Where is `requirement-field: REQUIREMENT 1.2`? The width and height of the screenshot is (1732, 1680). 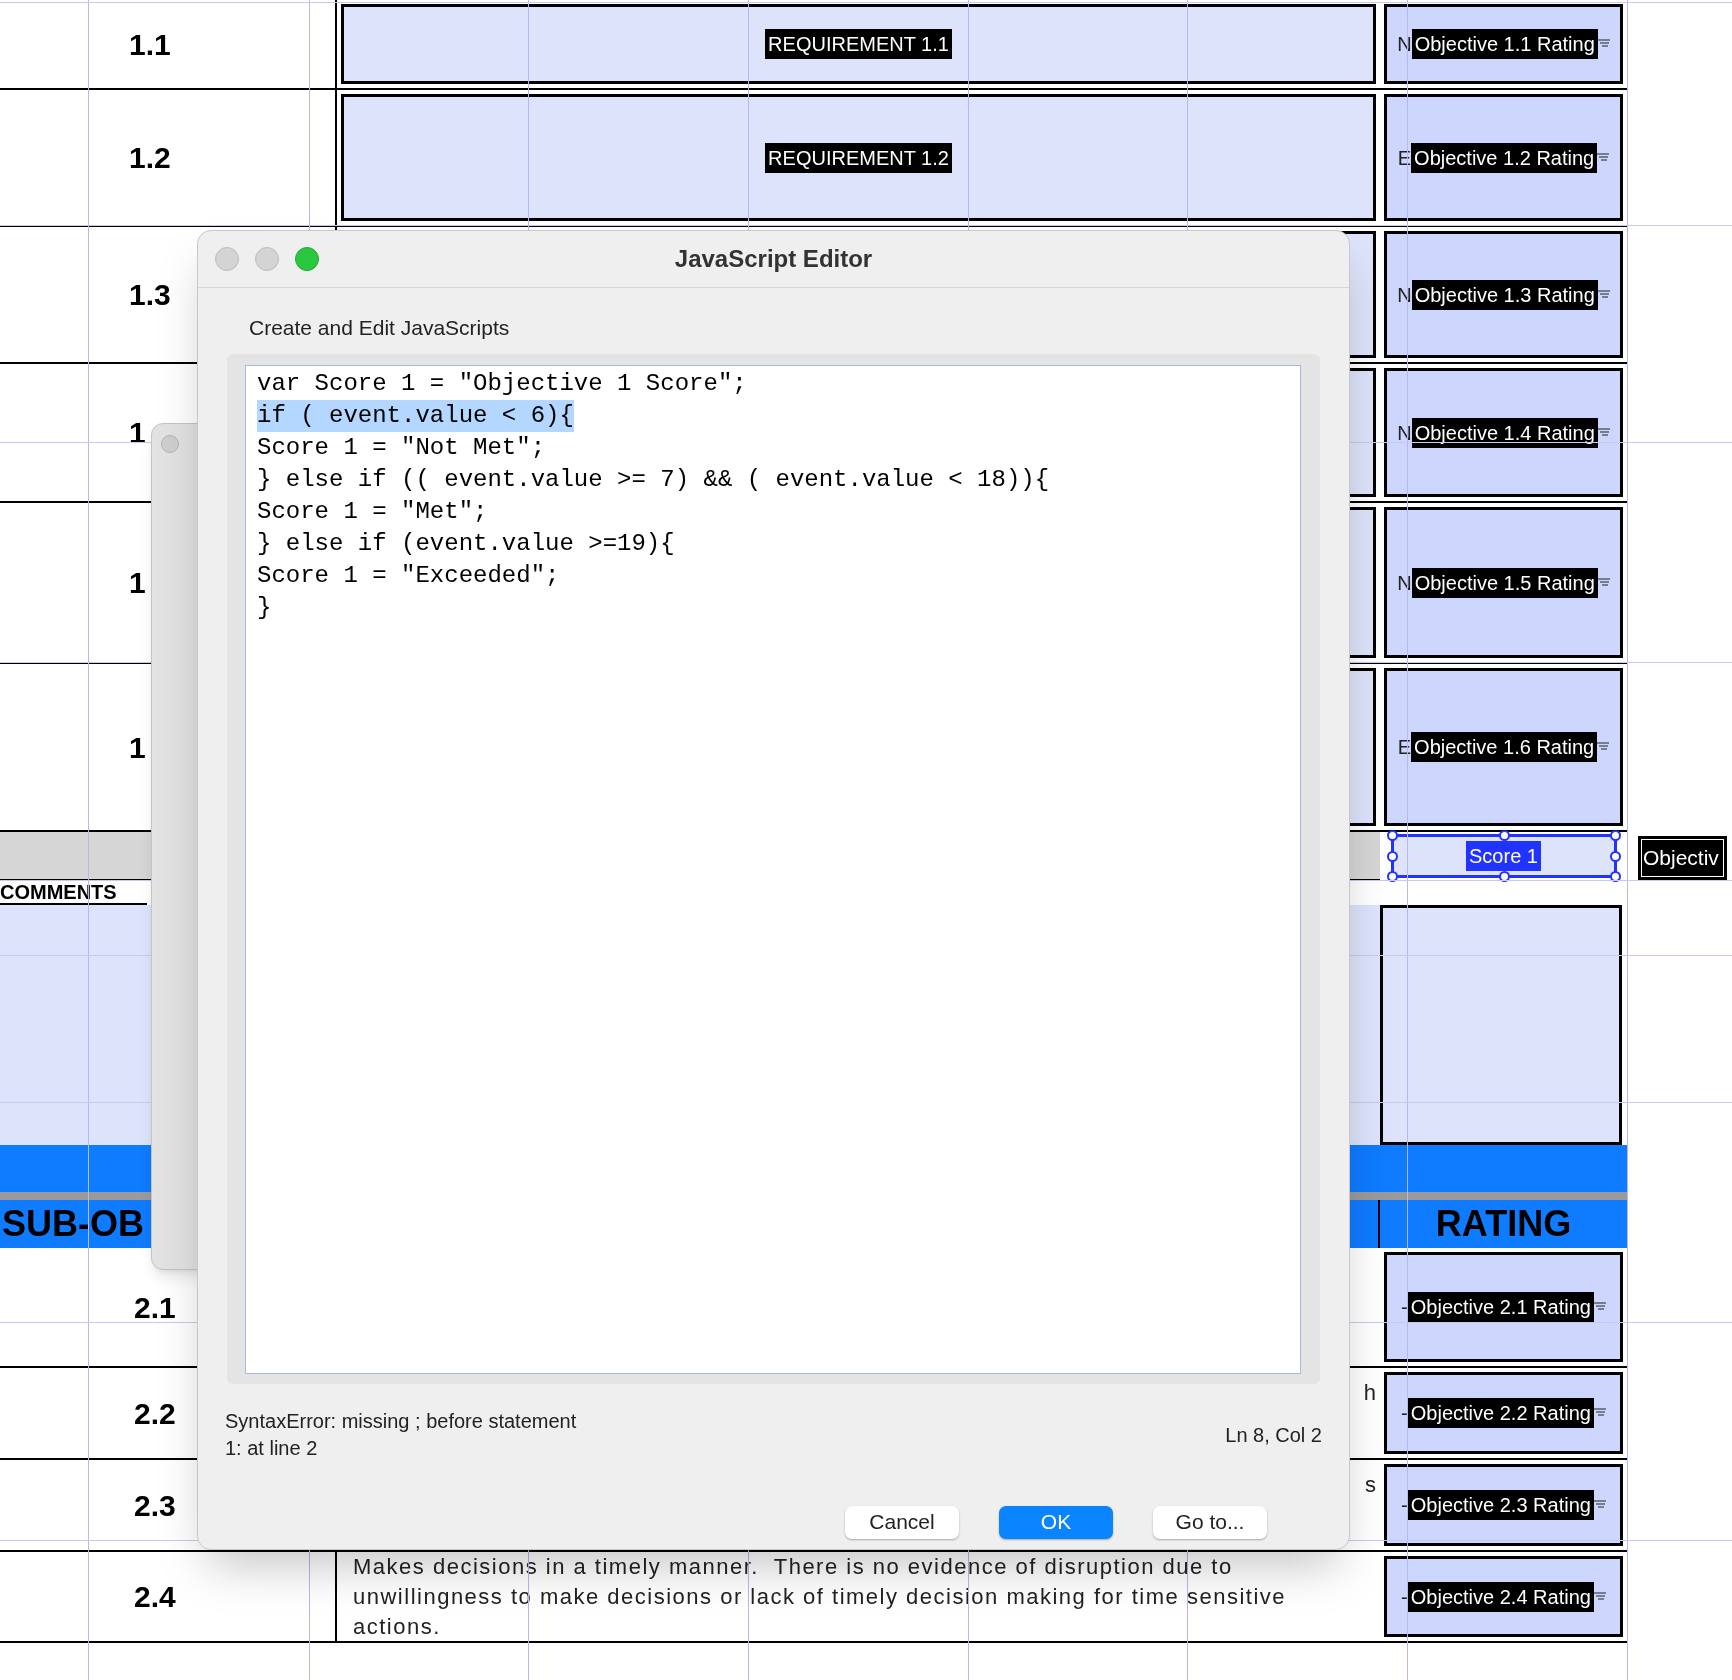
requirement-field: REQUIREMENT 1.2 is located at coordinates (858, 157).